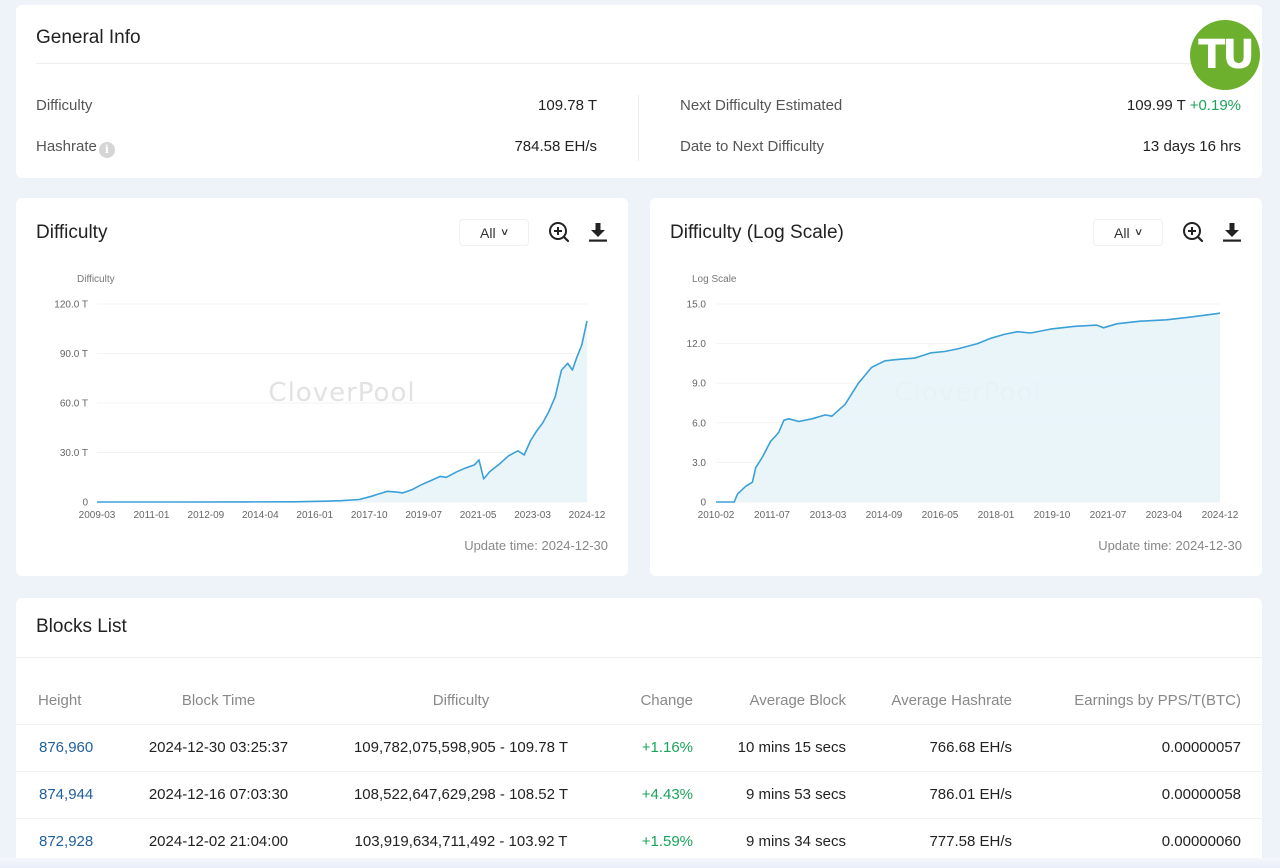 This screenshot has height=868, width=1280. Describe the element at coordinates (699, 384) in the screenshot. I see `y-tick-label: 9.0` at that location.